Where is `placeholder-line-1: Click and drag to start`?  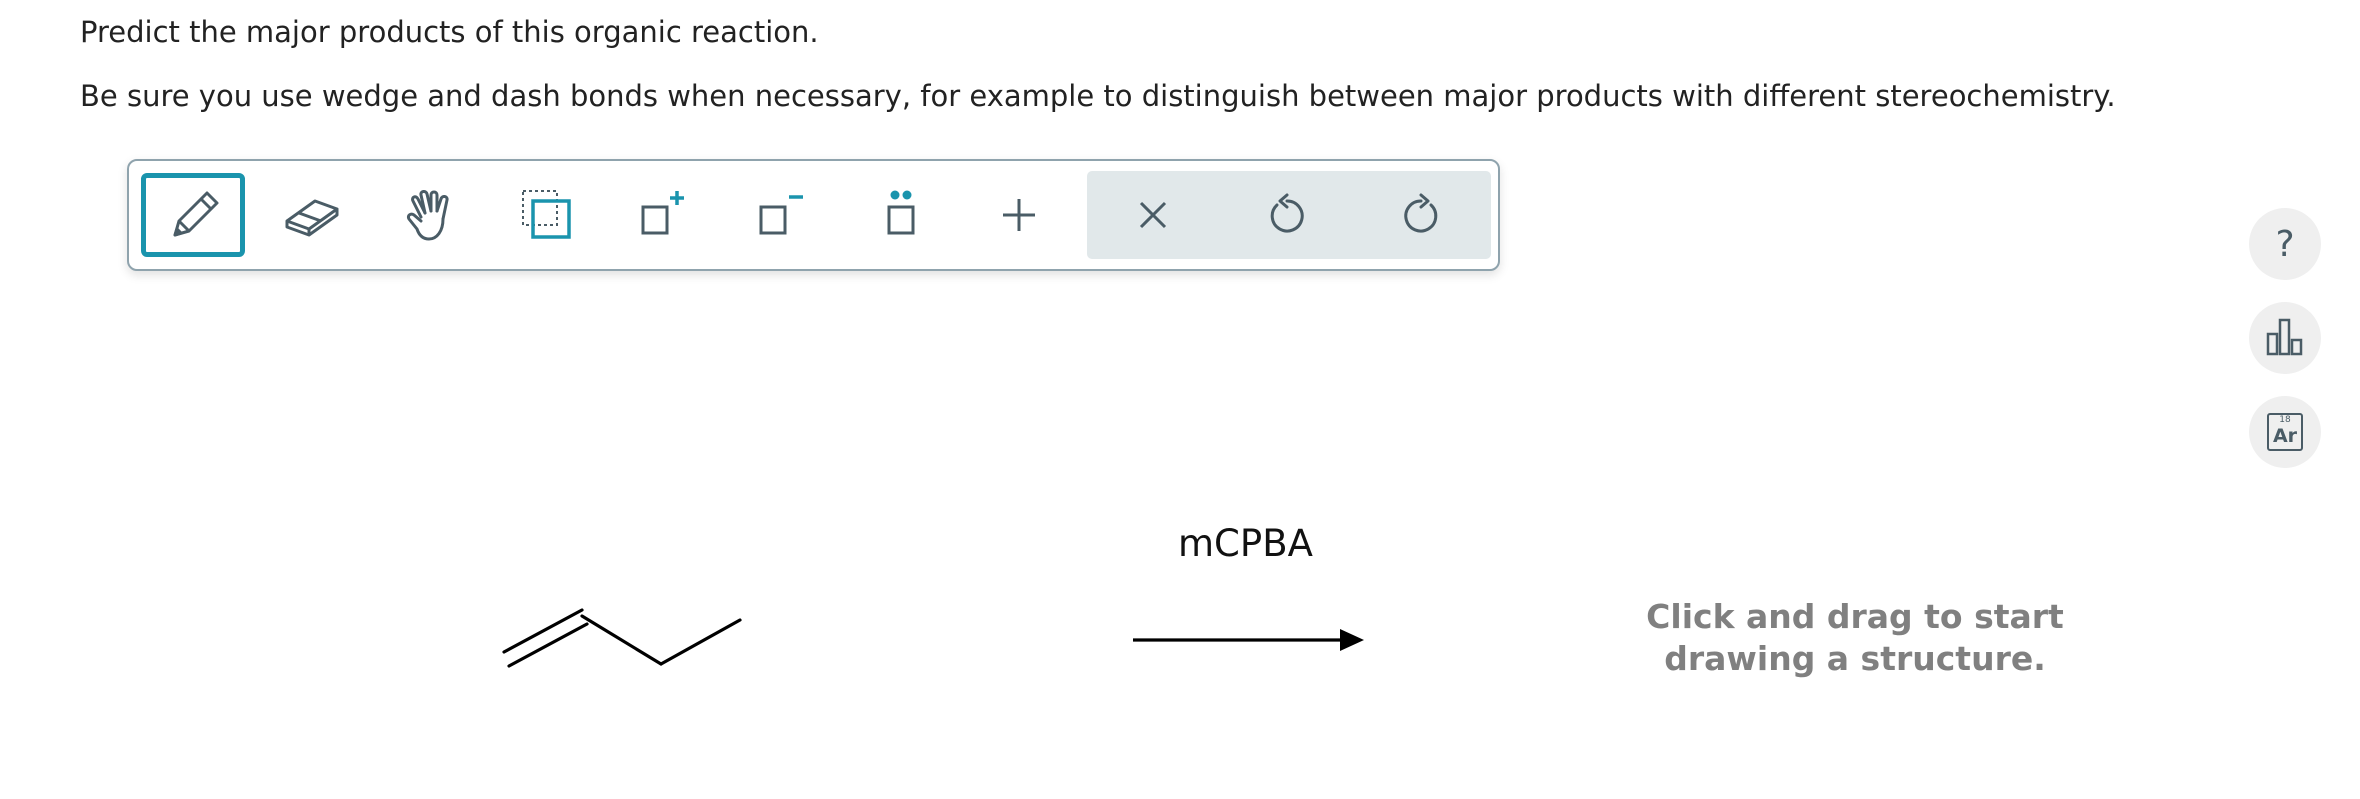 placeholder-line-1: Click and drag to start is located at coordinates (1855, 616).